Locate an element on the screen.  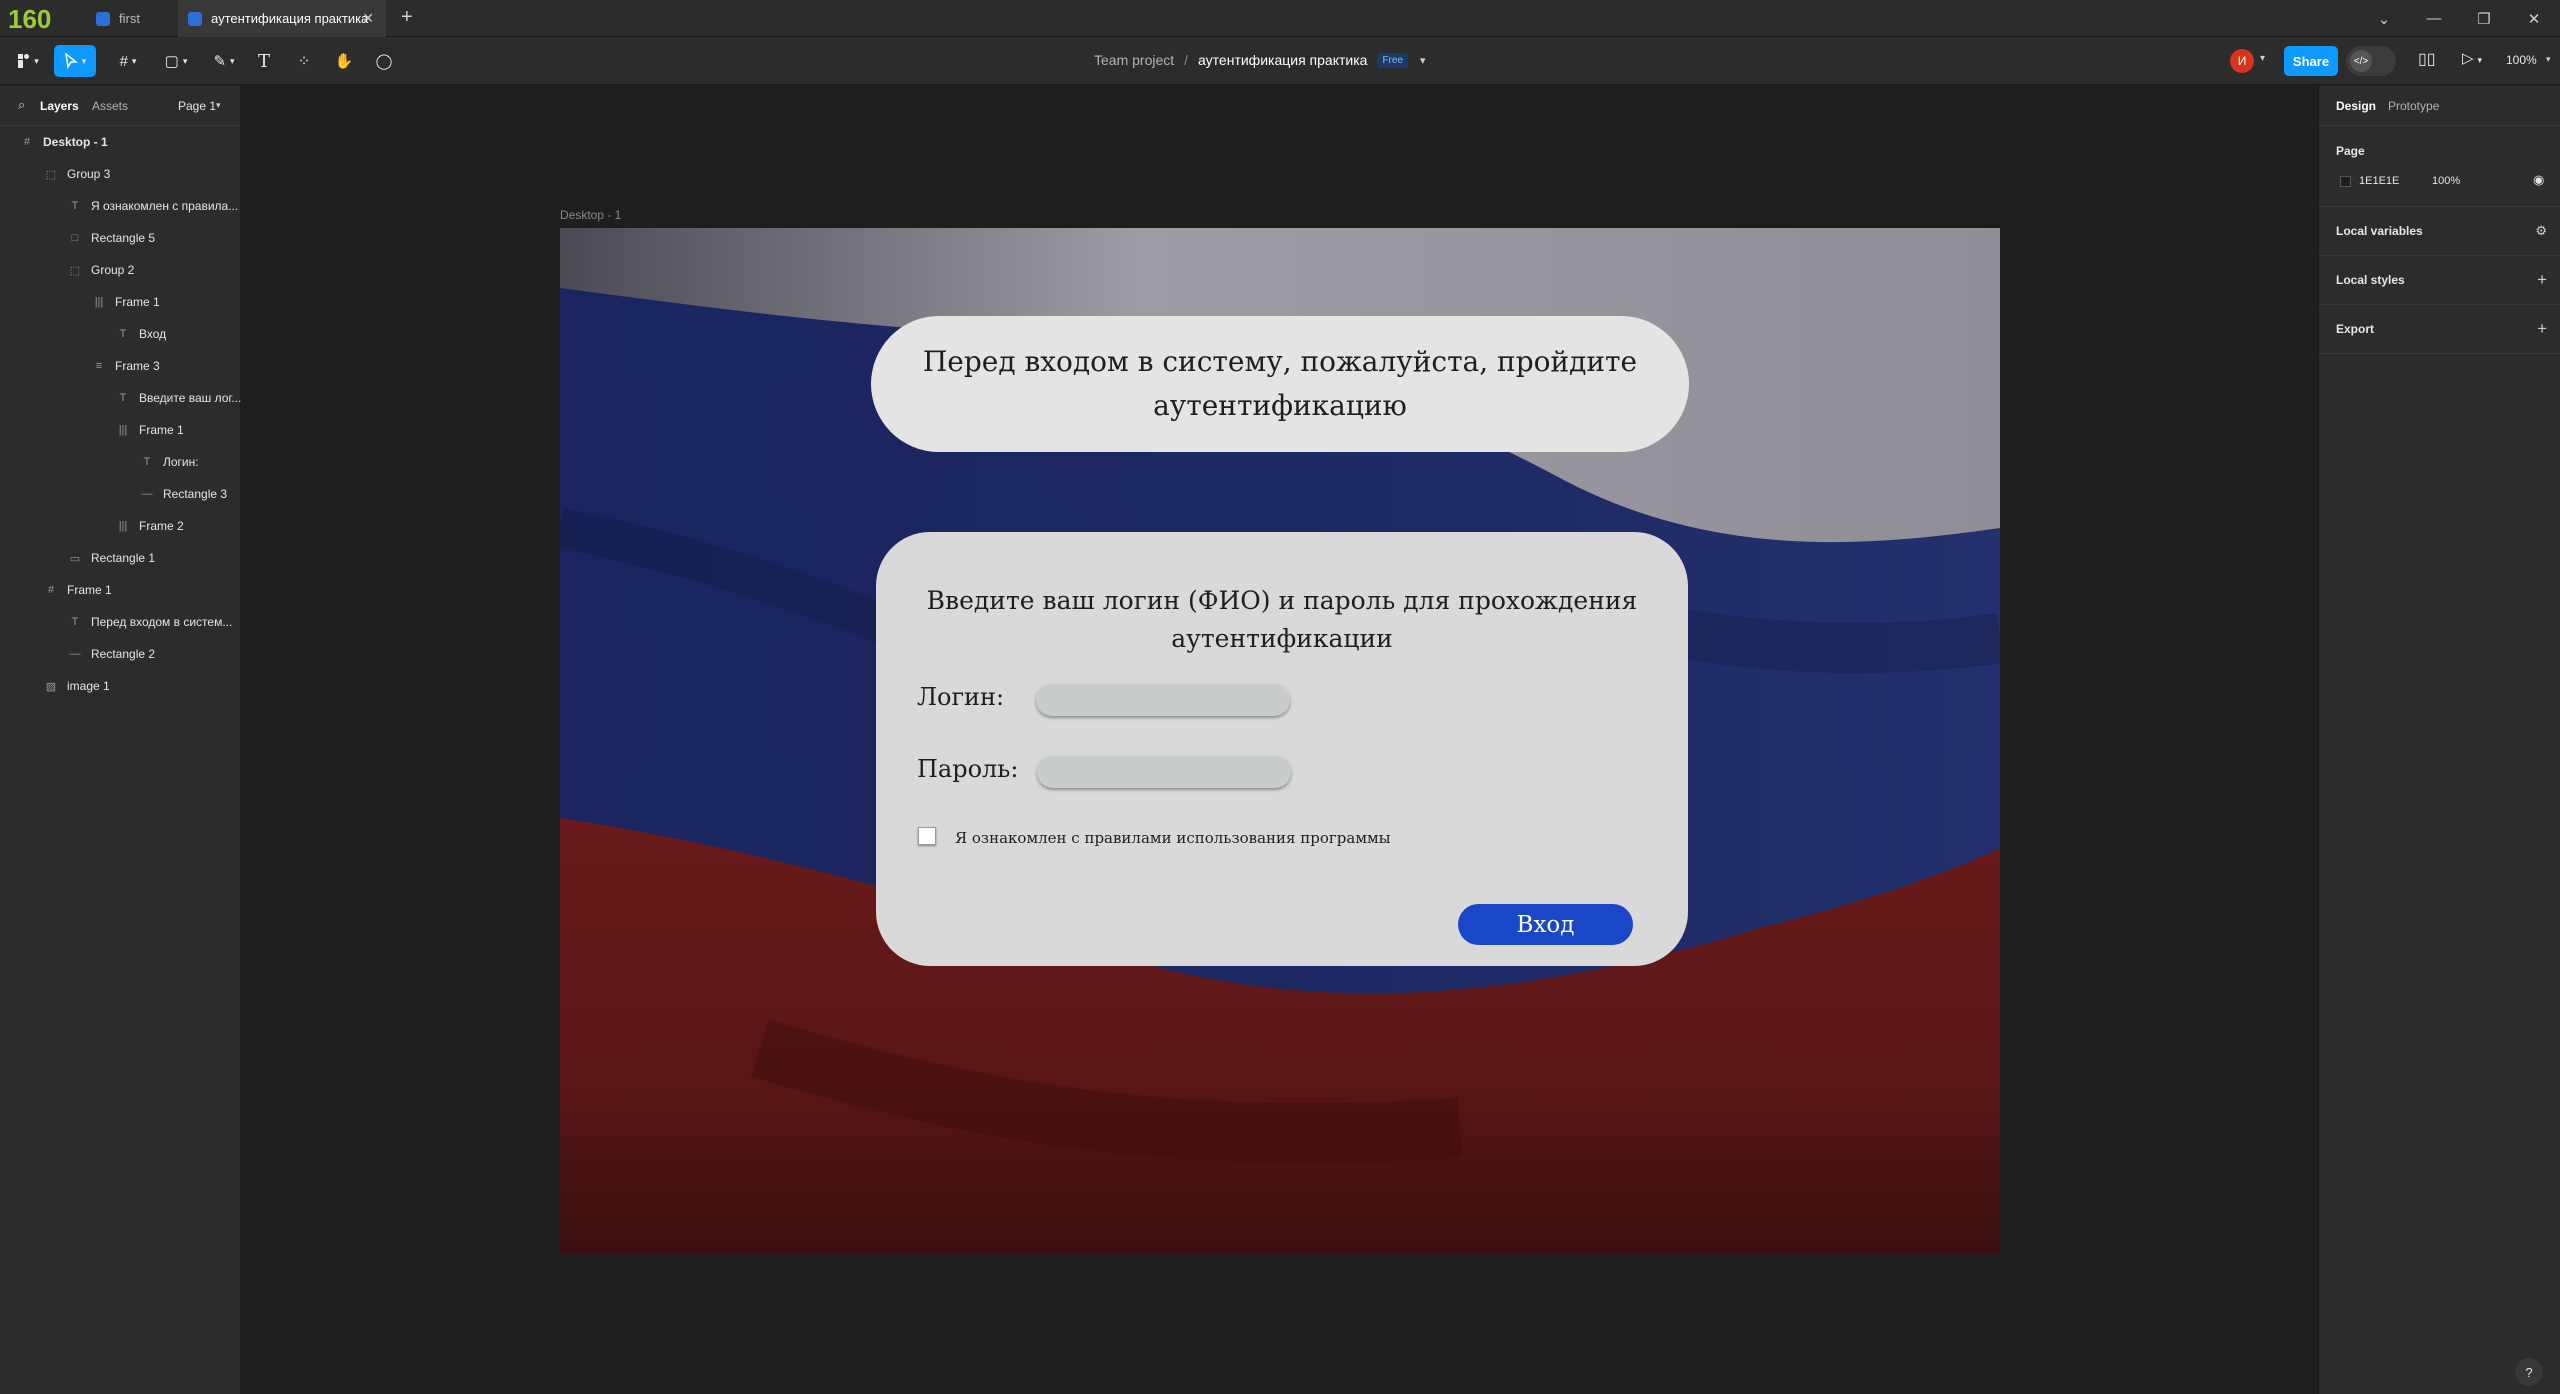
add-style-icon: + is located at coordinates (2542, 280).